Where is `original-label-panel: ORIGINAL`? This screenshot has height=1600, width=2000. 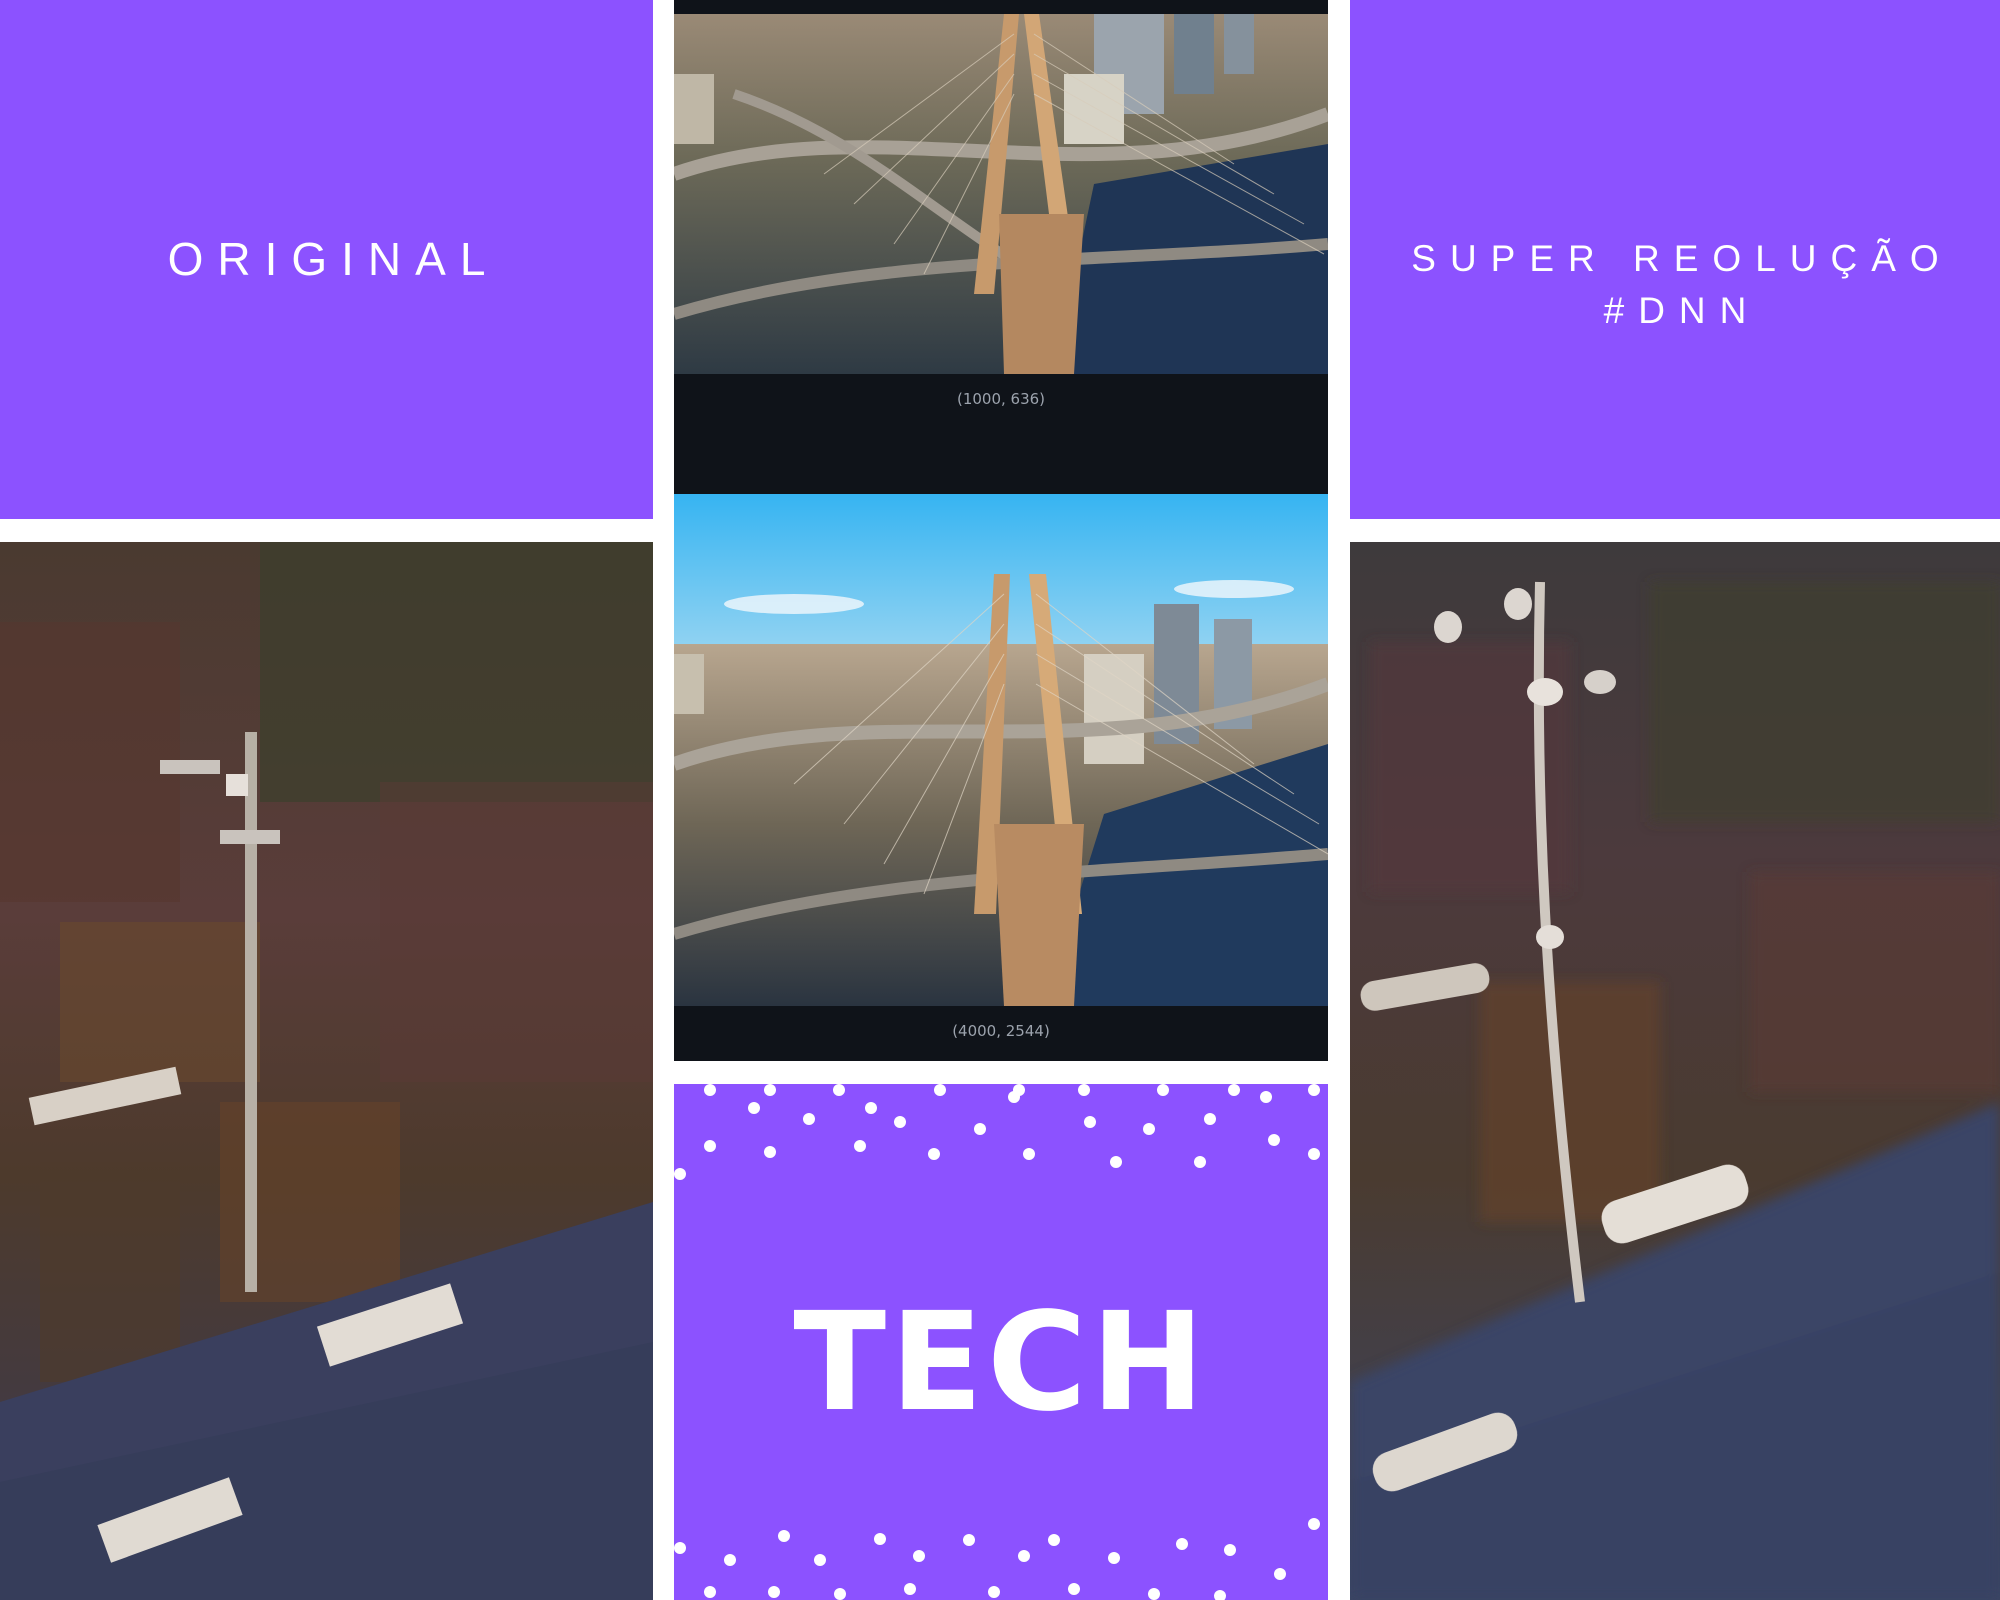 original-label-panel: ORIGINAL is located at coordinates (326, 259).